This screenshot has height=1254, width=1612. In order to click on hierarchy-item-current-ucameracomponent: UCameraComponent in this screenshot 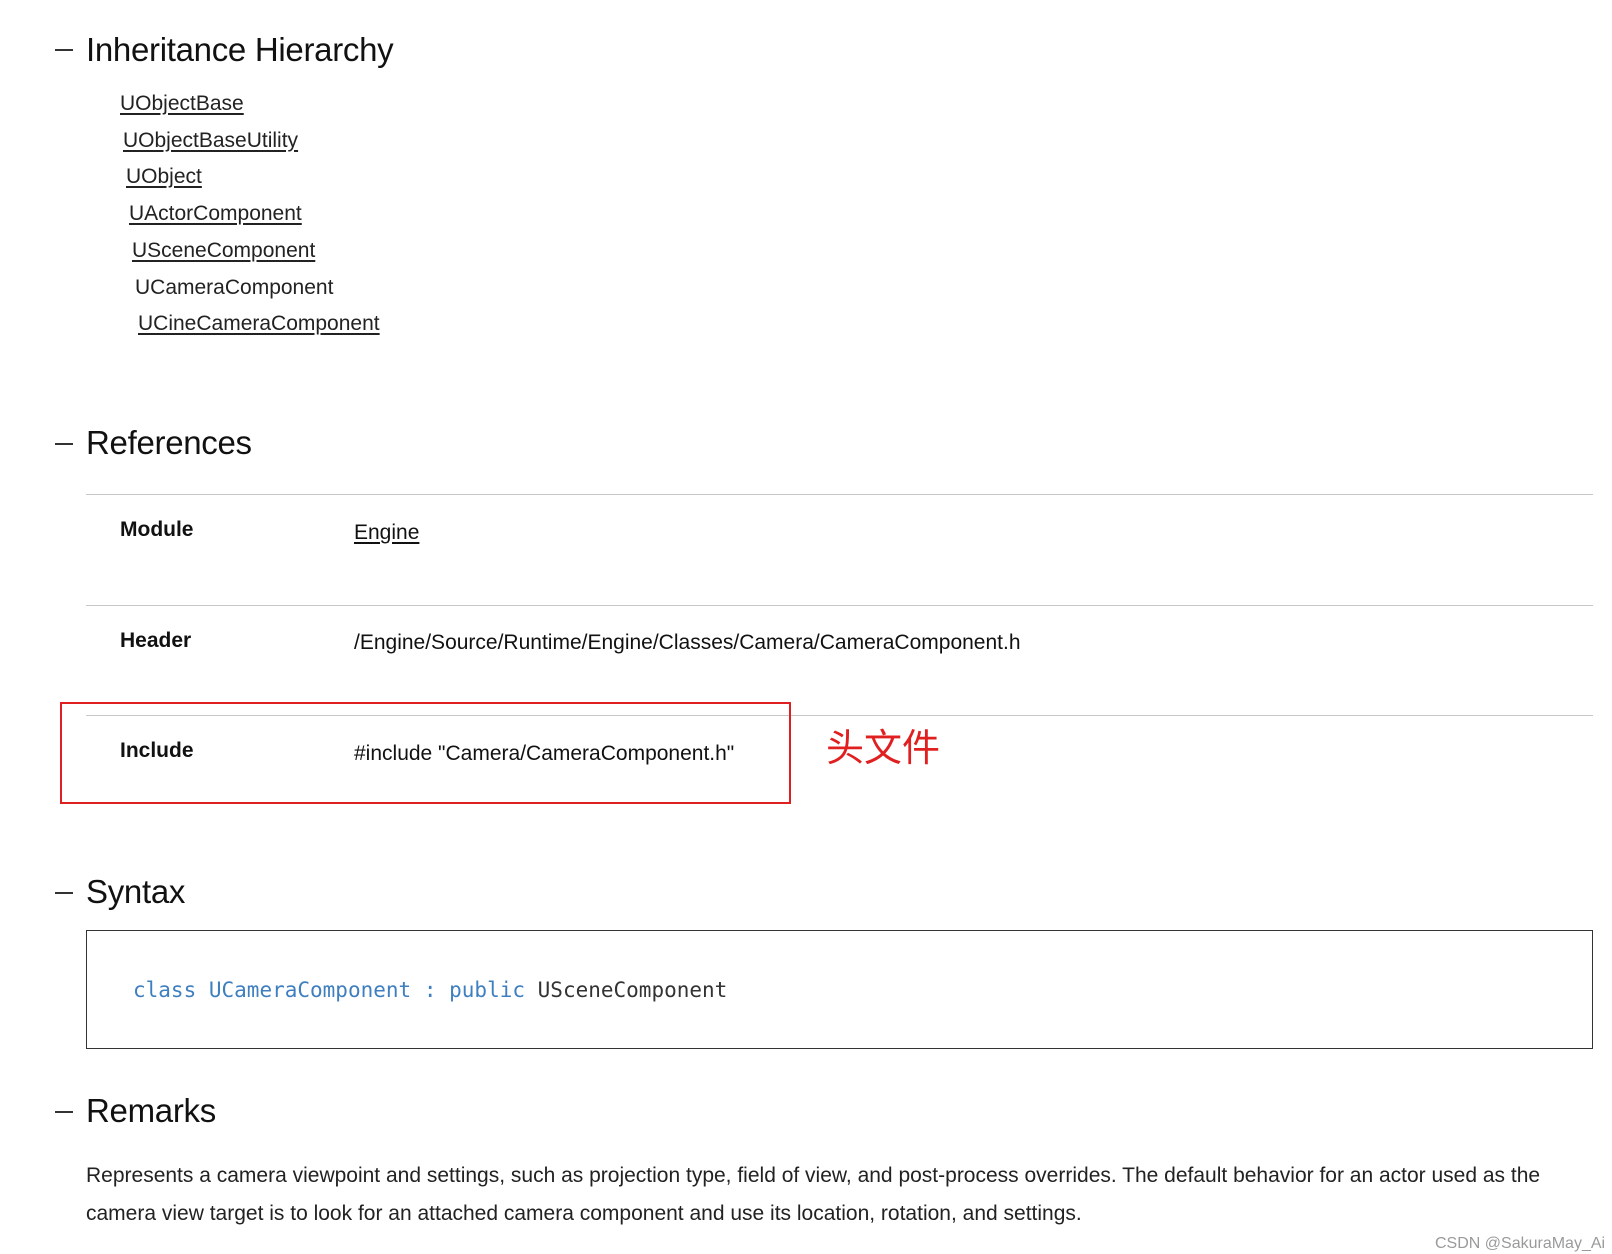, I will do `click(234, 287)`.